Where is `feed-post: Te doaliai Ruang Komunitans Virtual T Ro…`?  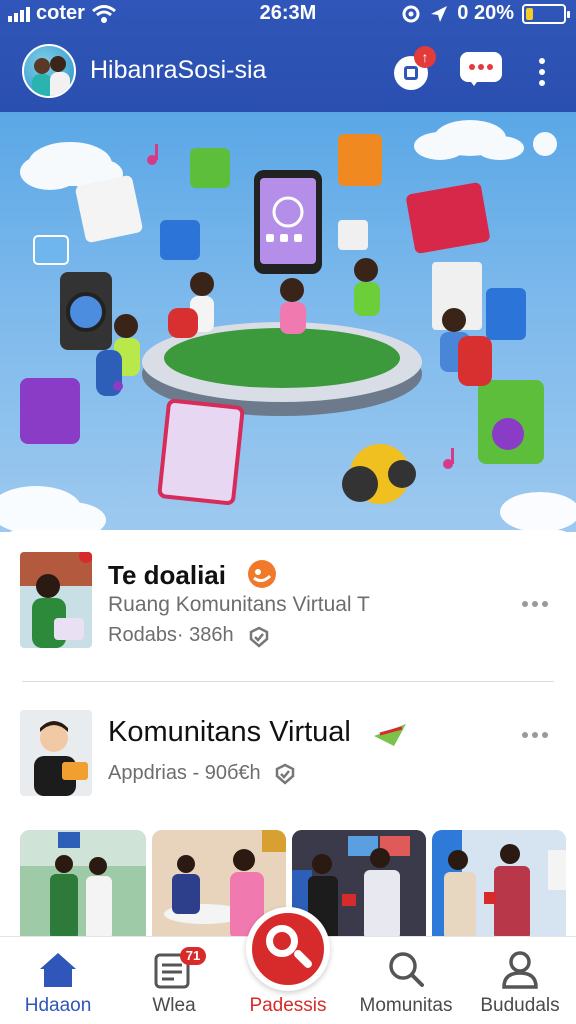
feed-post: Te doaliai Ruang Komunitans Virtual T Ro… is located at coordinates (288, 607).